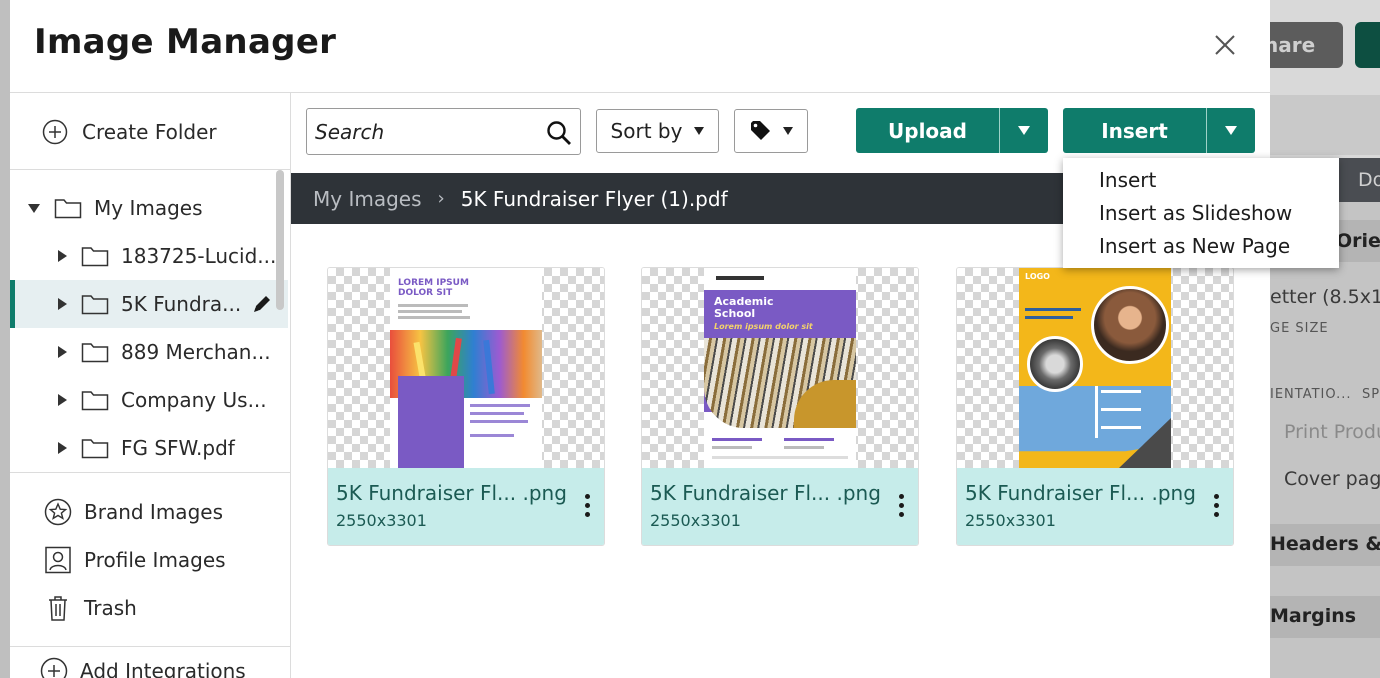  I want to click on menu-item-insert: Insert, so click(1201, 182).